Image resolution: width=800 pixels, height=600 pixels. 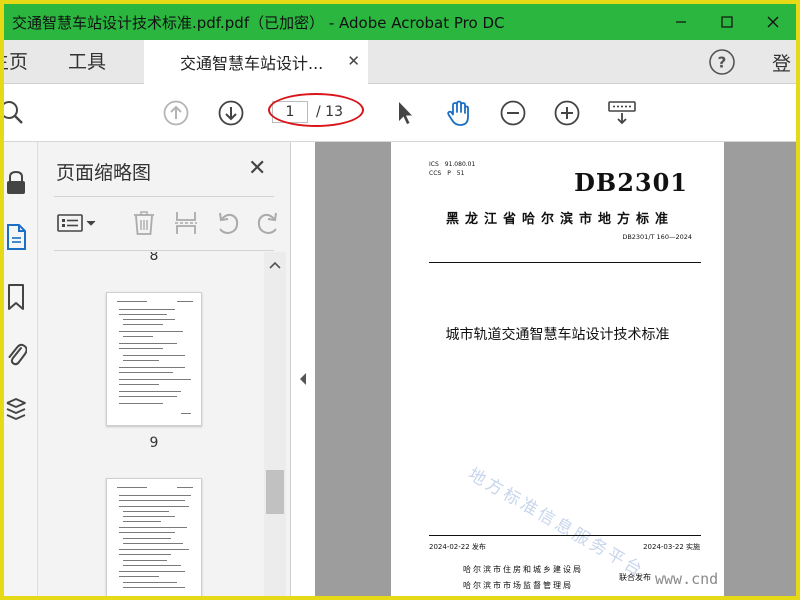 I want to click on keyboard-download-icon, so click(x=622, y=113).